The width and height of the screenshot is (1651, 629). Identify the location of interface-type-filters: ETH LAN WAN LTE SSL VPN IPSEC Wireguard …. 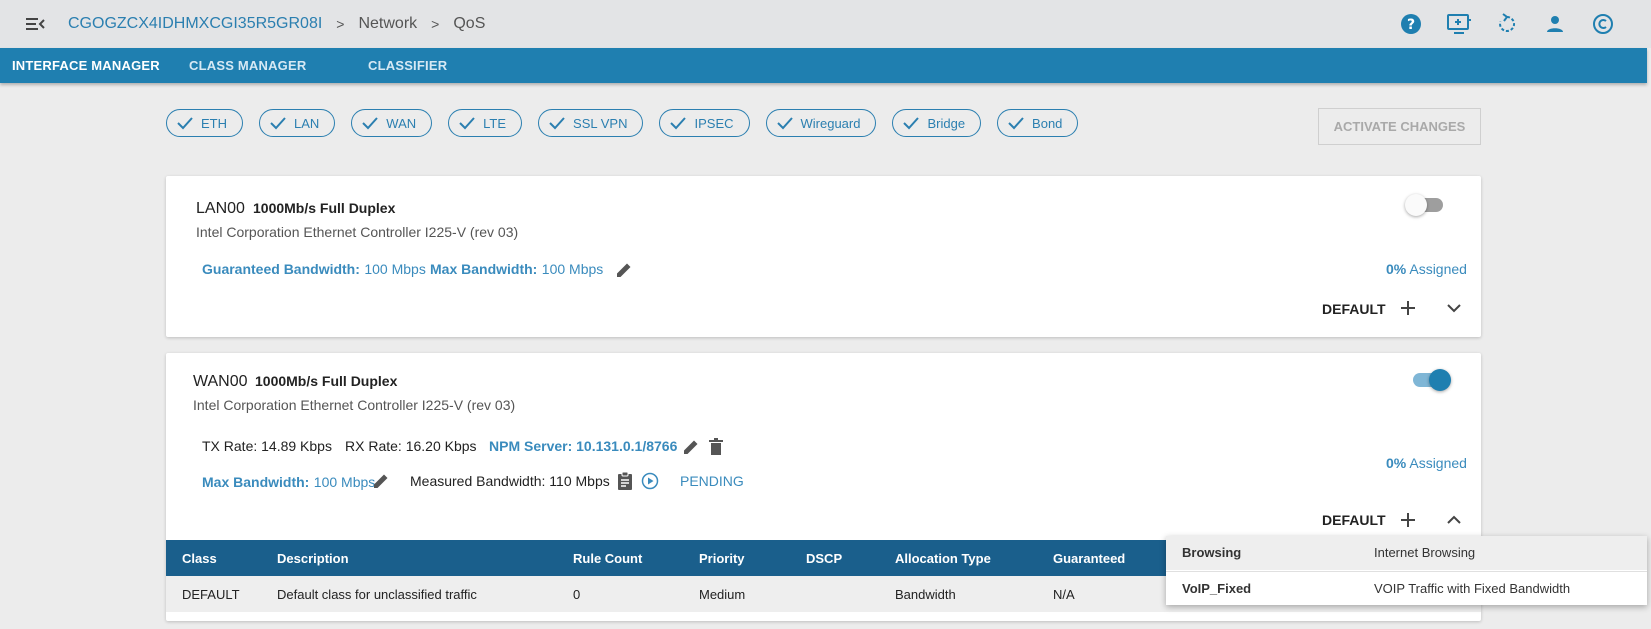
(622, 123).